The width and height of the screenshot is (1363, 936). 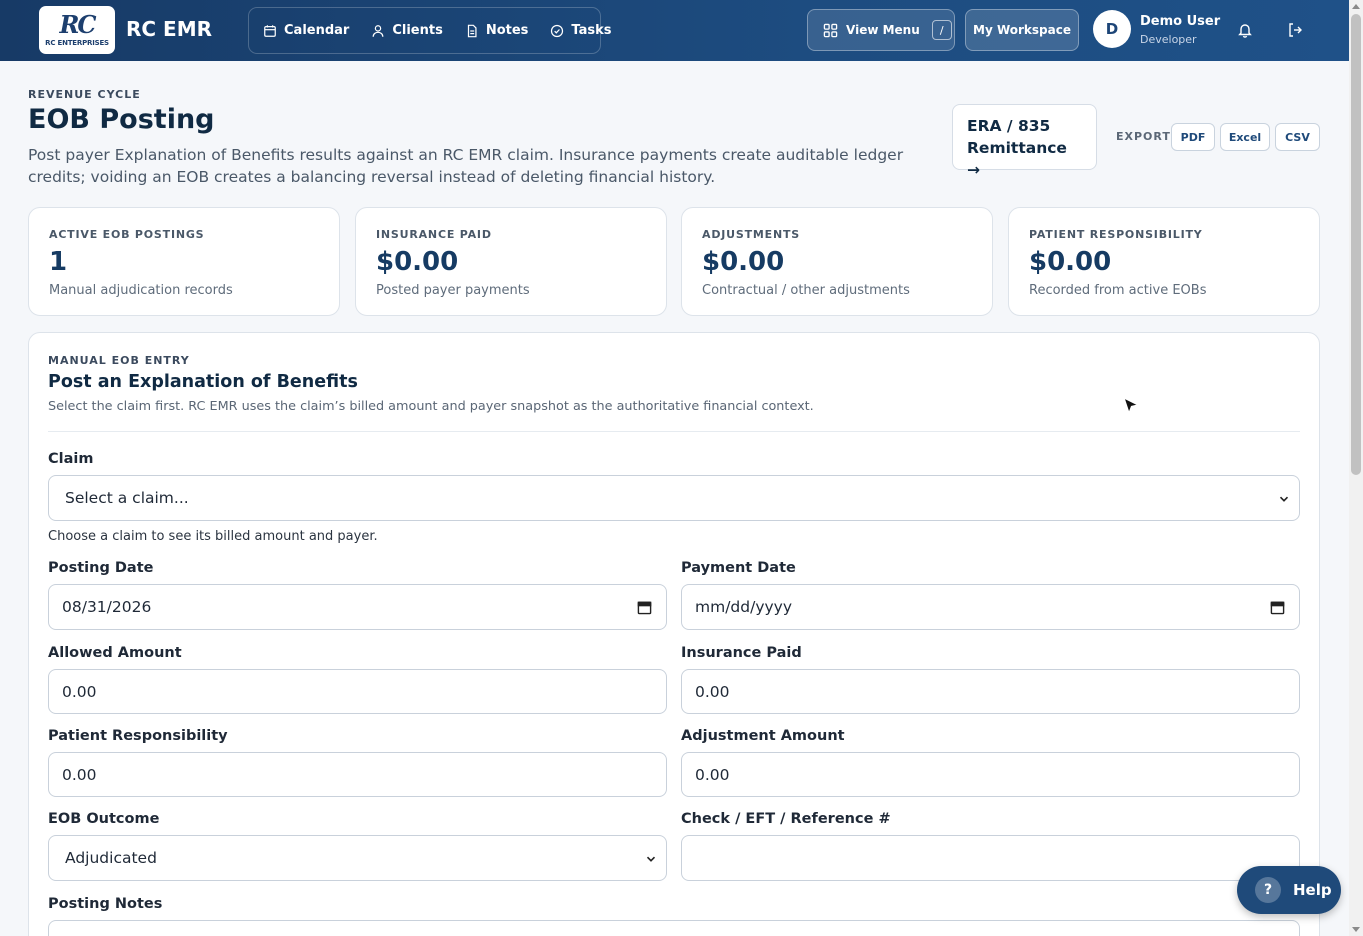 What do you see at coordinates (472, 30) in the screenshot?
I see `document-icon` at bounding box center [472, 30].